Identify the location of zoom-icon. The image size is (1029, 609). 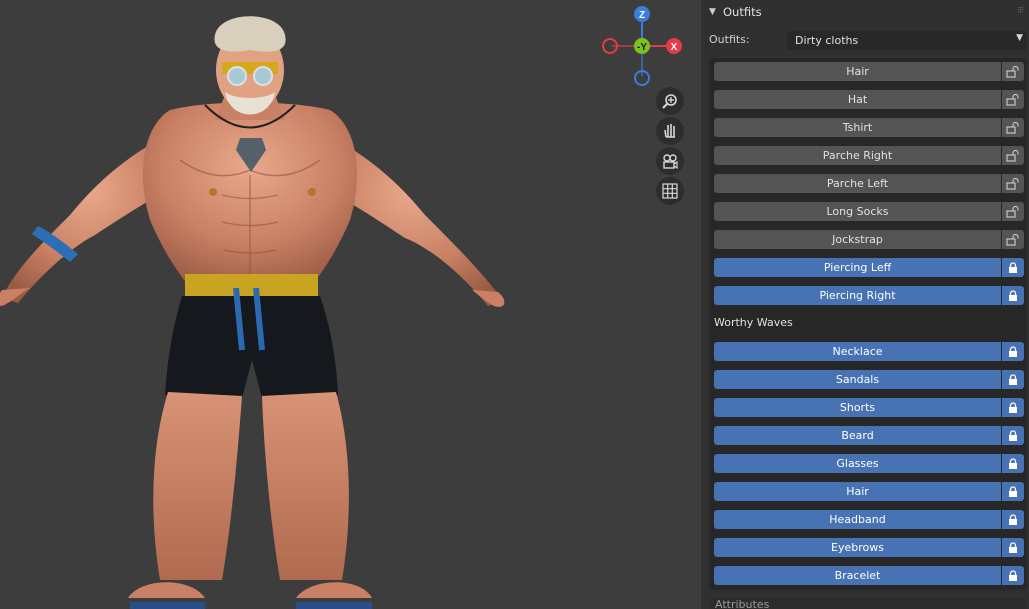
(669, 101).